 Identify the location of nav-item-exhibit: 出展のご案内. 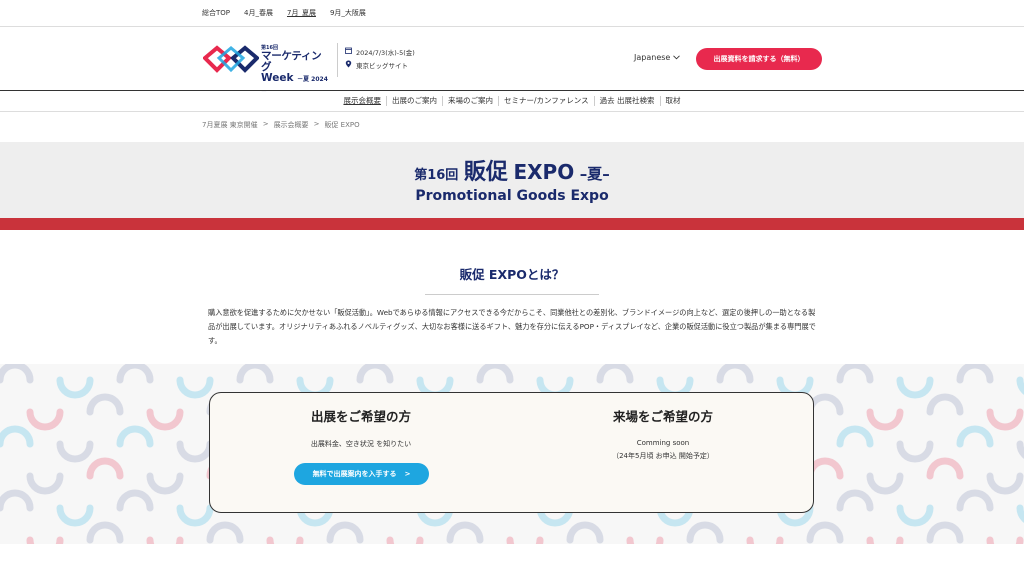
(413, 101).